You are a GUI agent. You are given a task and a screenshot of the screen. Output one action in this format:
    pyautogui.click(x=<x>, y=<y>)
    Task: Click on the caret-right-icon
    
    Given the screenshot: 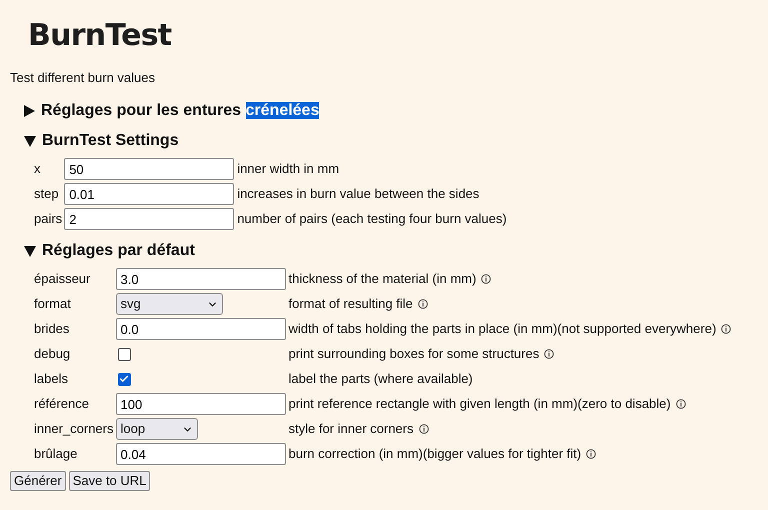 What is the action you would take?
    pyautogui.click(x=29, y=111)
    